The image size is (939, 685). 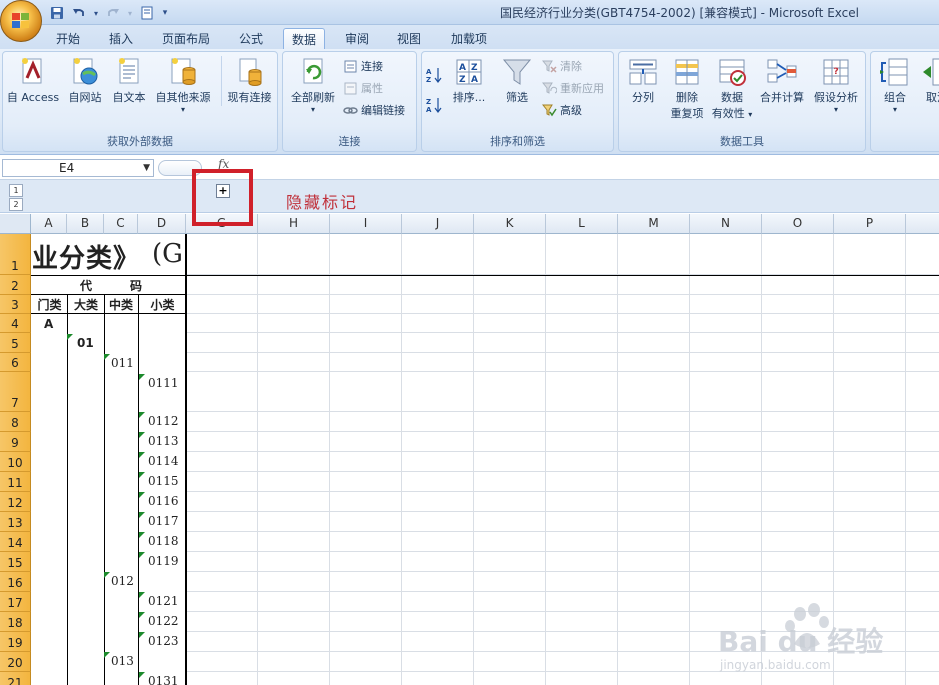 I want to click on sheet-title-right-cell: (G, so click(x=167, y=254).